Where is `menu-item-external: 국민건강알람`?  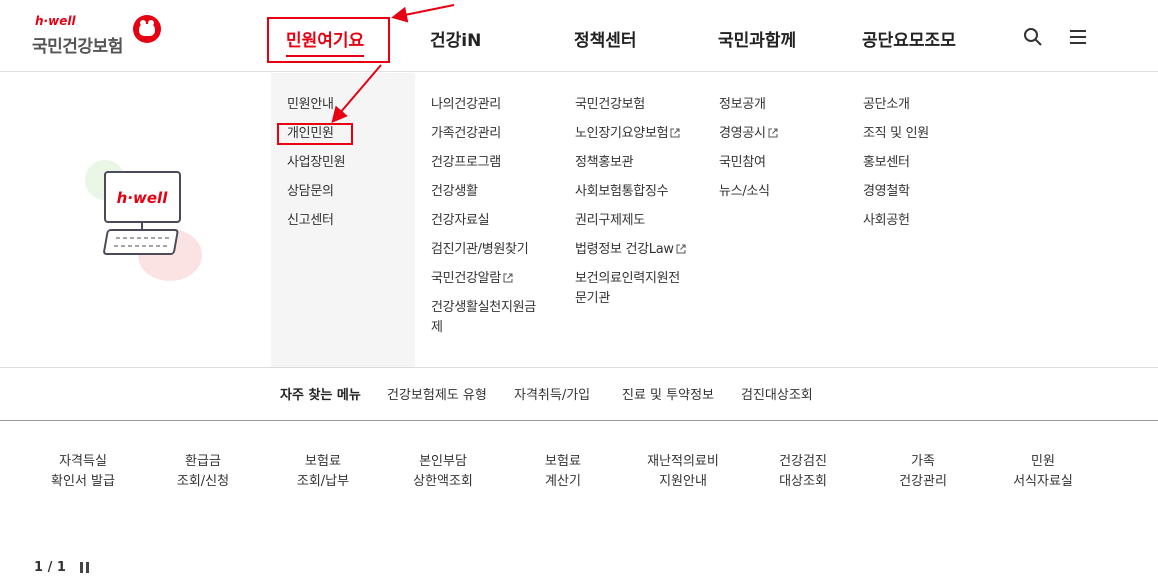 menu-item-external: 국민건강알람 is located at coordinates (488, 279).